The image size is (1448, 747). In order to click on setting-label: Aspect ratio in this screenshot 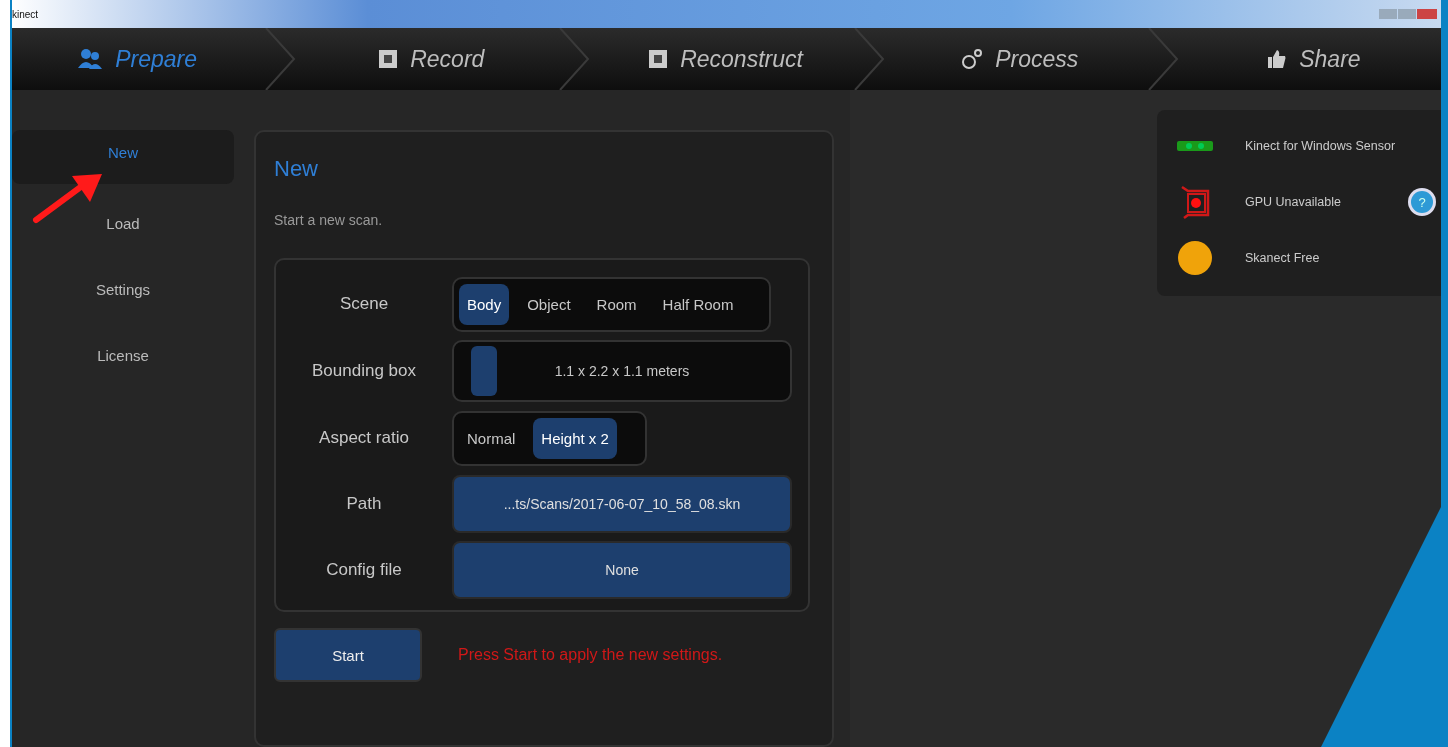, I will do `click(364, 438)`.